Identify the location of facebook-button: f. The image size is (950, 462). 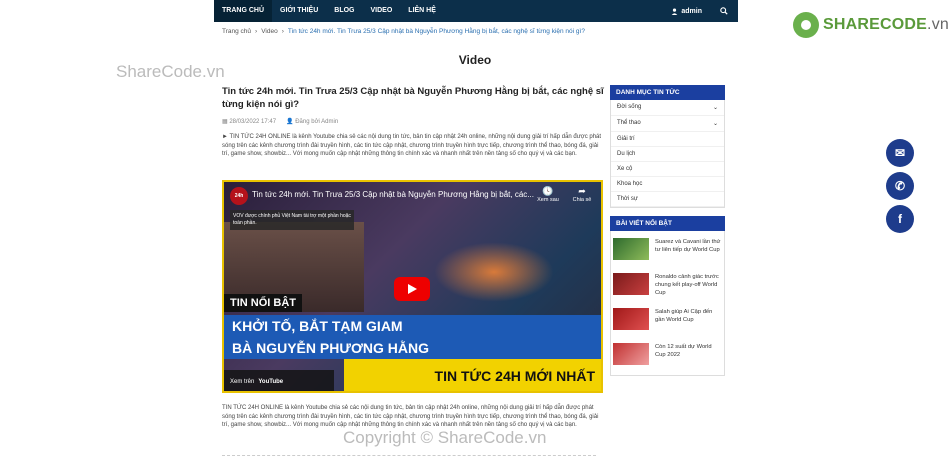
(900, 219).